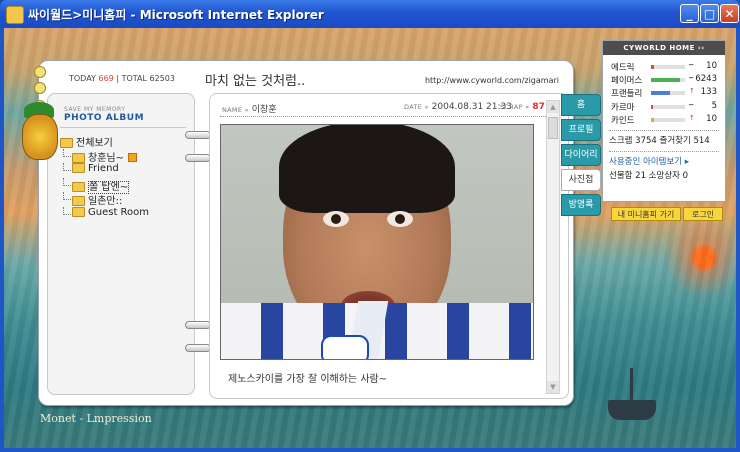  I want to click on date-label: DATE », so click(416, 107).